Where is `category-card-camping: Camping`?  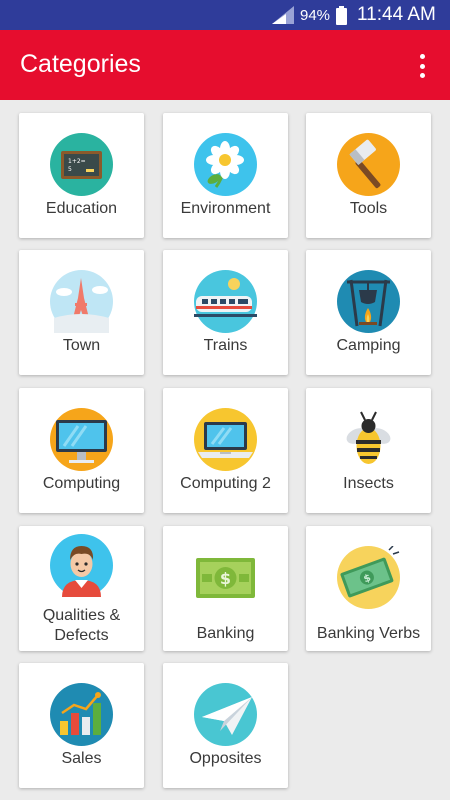
category-card-camping: Camping is located at coordinates (368, 312).